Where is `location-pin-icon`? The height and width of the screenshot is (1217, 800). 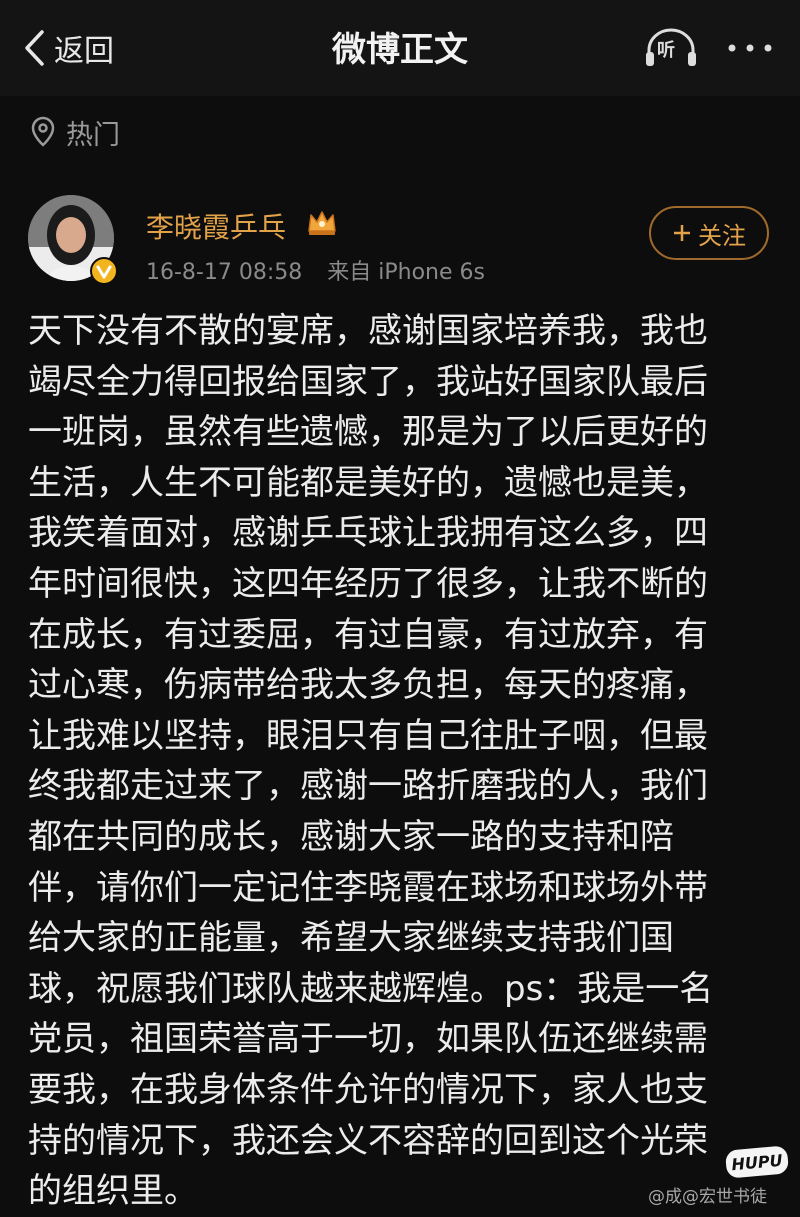
location-pin-icon is located at coordinates (43, 131).